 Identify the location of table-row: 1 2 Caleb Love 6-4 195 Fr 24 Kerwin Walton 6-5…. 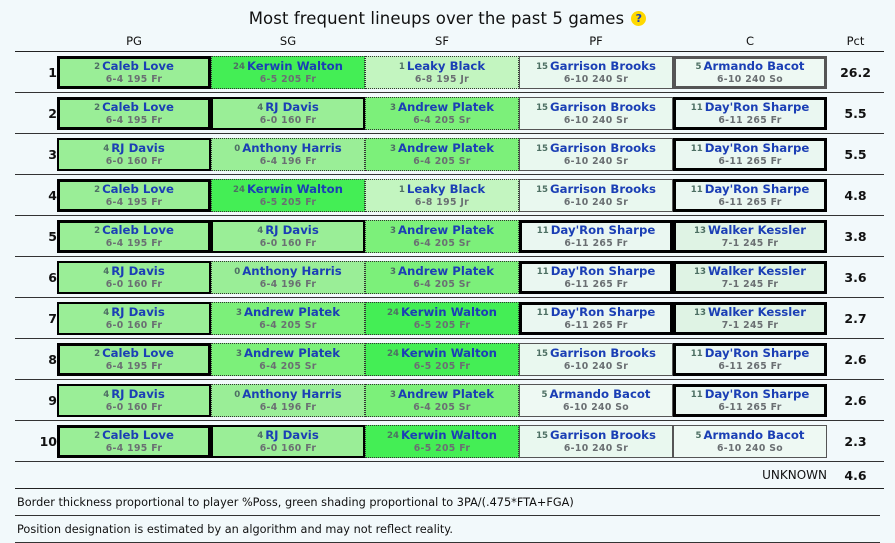
(449, 72).